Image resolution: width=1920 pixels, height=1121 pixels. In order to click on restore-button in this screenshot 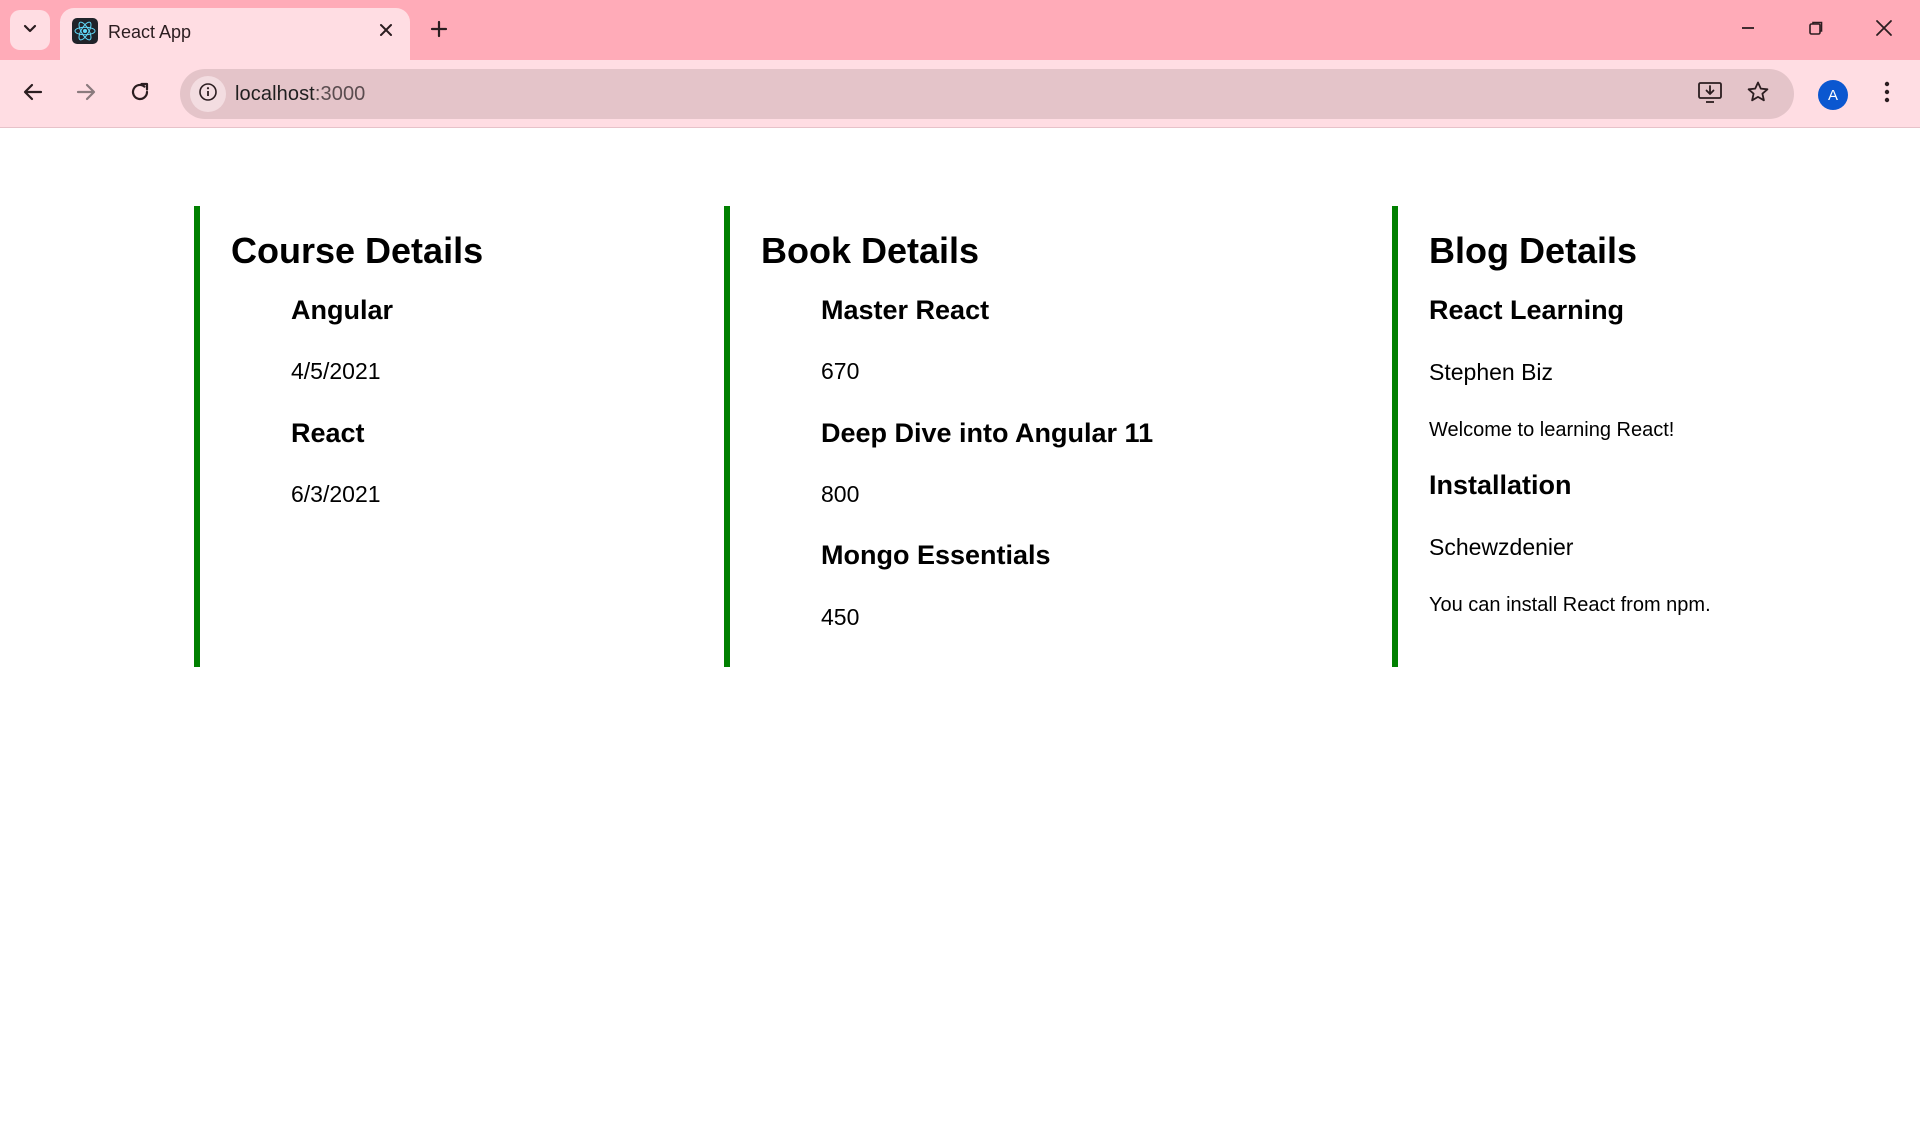, I will do `click(1816, 30)`.